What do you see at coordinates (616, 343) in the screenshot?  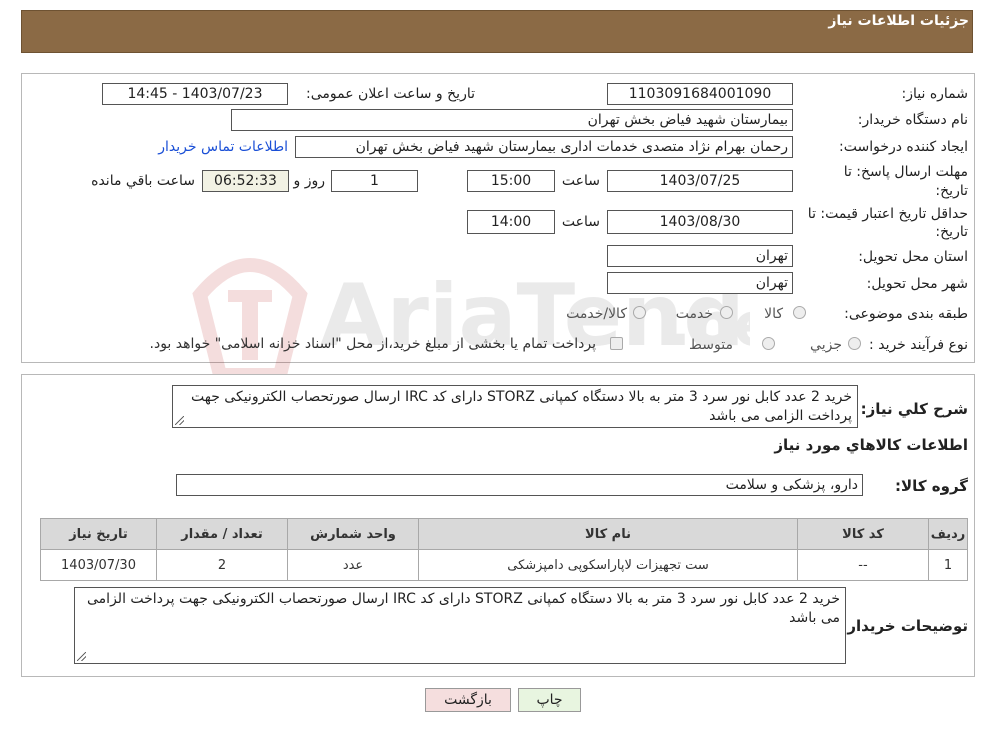 I see `treasury-bonds-checkbox` at bounding box center [616, 343].